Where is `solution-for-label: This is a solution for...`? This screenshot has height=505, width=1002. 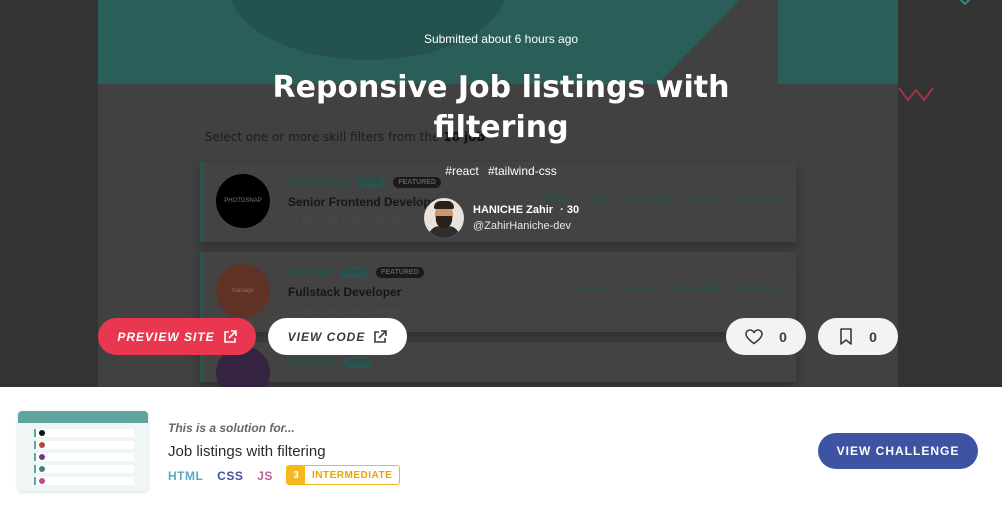 solution-for-label: This is a solution for... is located at coordinates (231, 428).